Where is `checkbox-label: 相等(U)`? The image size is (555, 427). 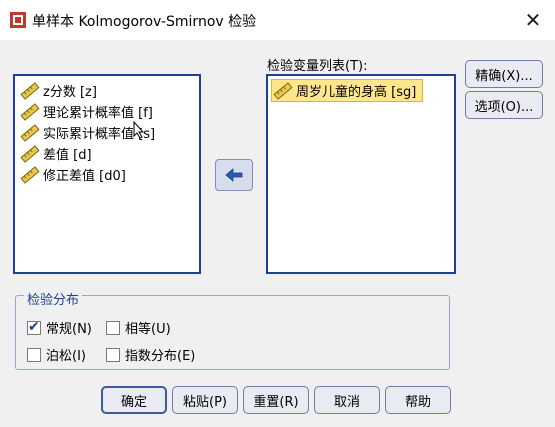
checkbox-label: 相等(U) is located at coordinates (148, 329).